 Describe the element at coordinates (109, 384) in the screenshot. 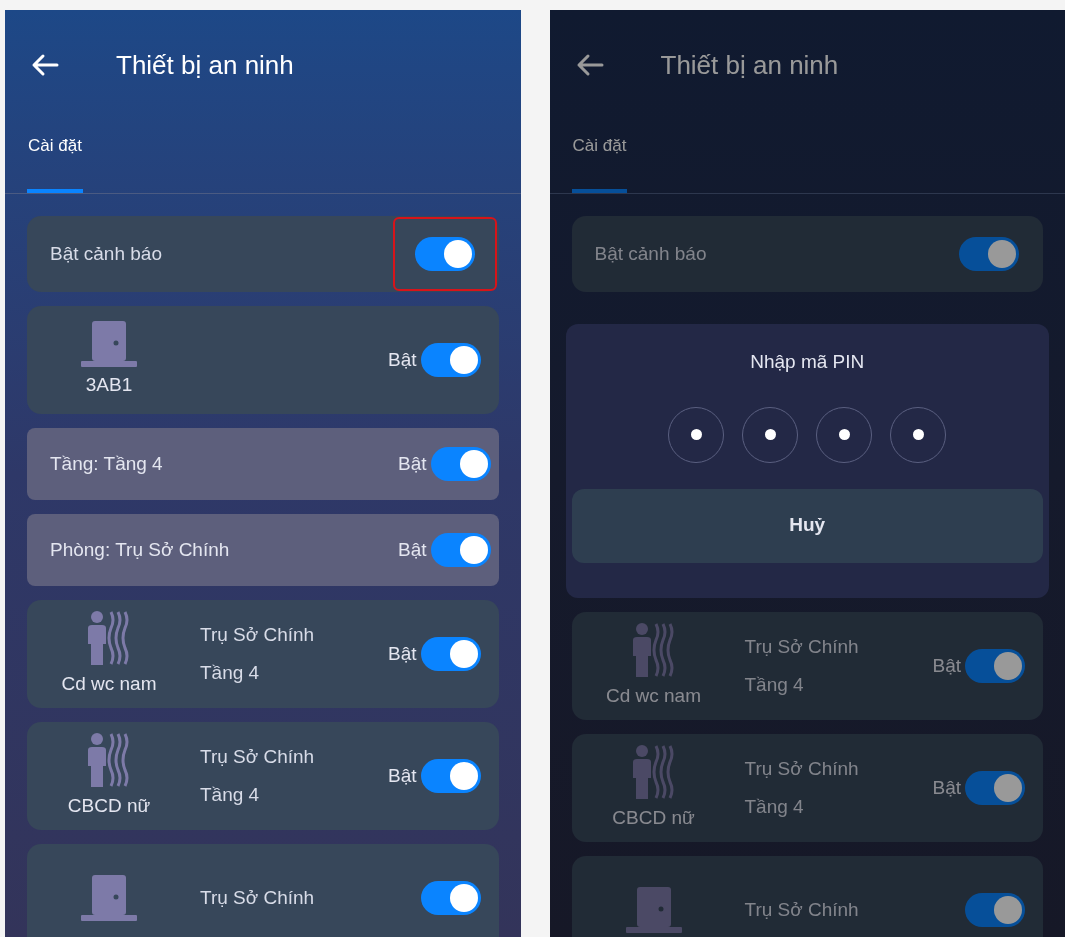

I see `device-name: 3AB1` at that location.